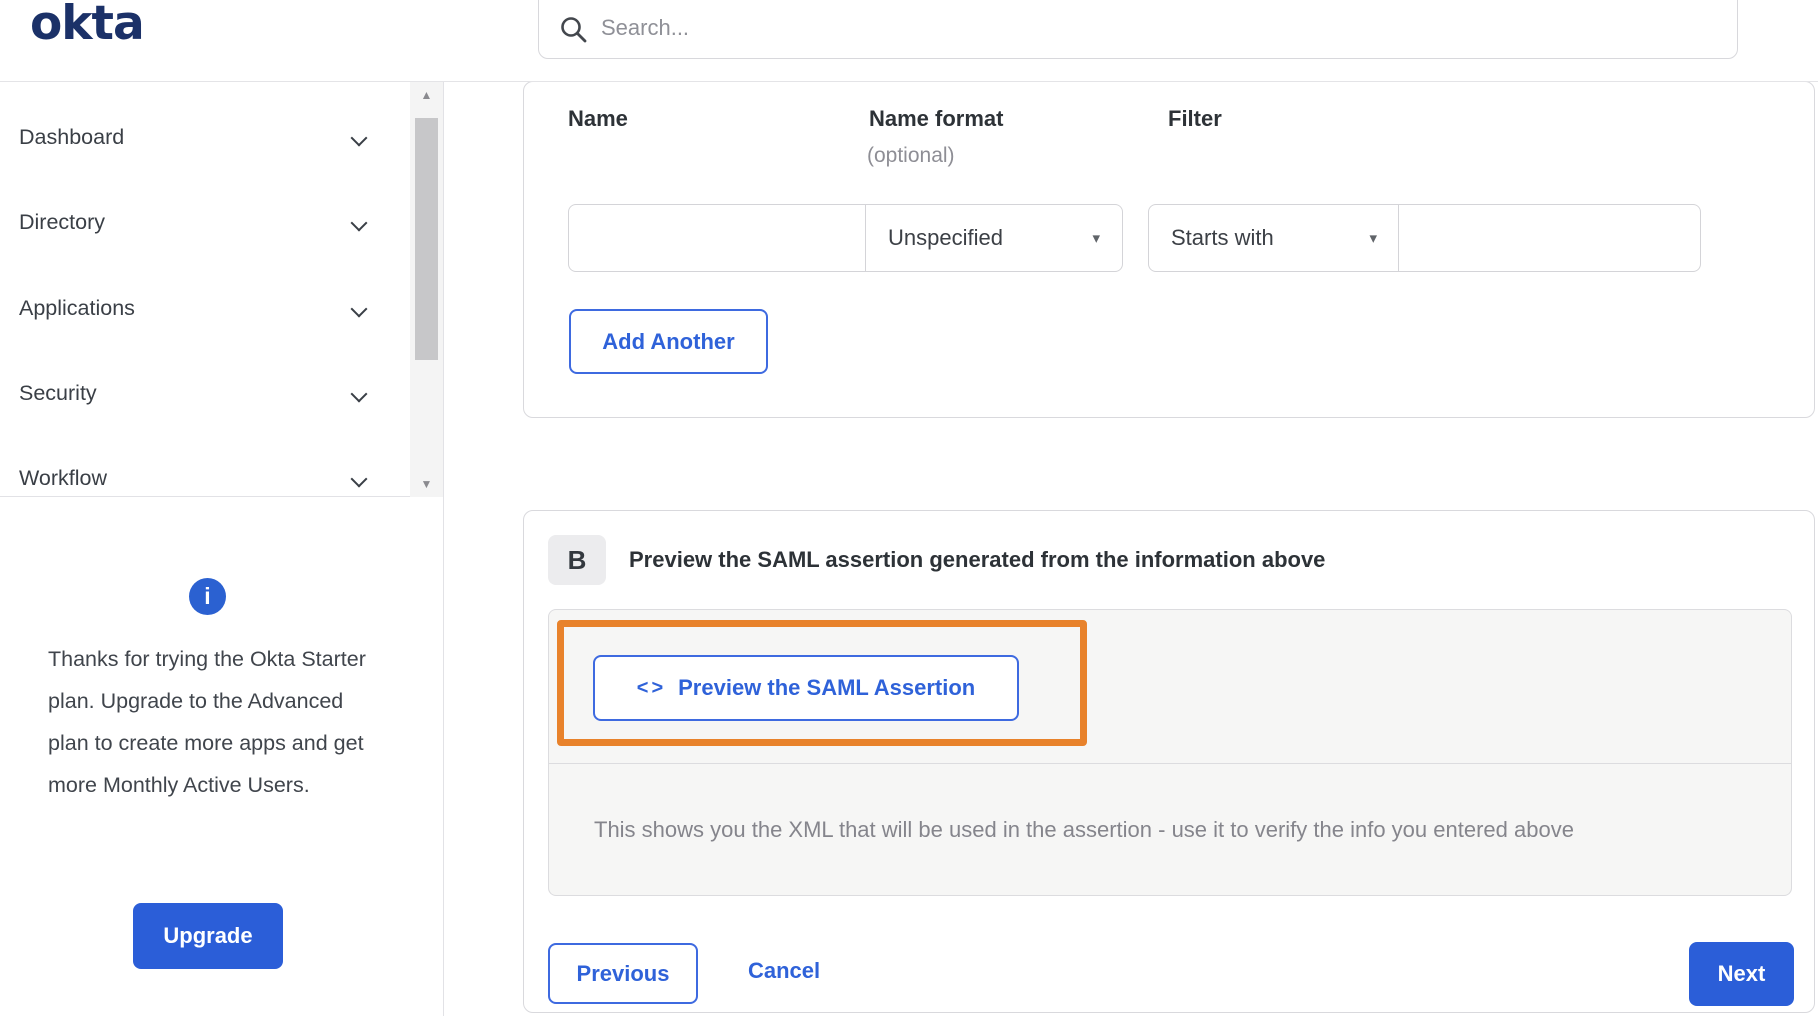  I want to click on name-format-value: Unspecified, so click(945, 237).